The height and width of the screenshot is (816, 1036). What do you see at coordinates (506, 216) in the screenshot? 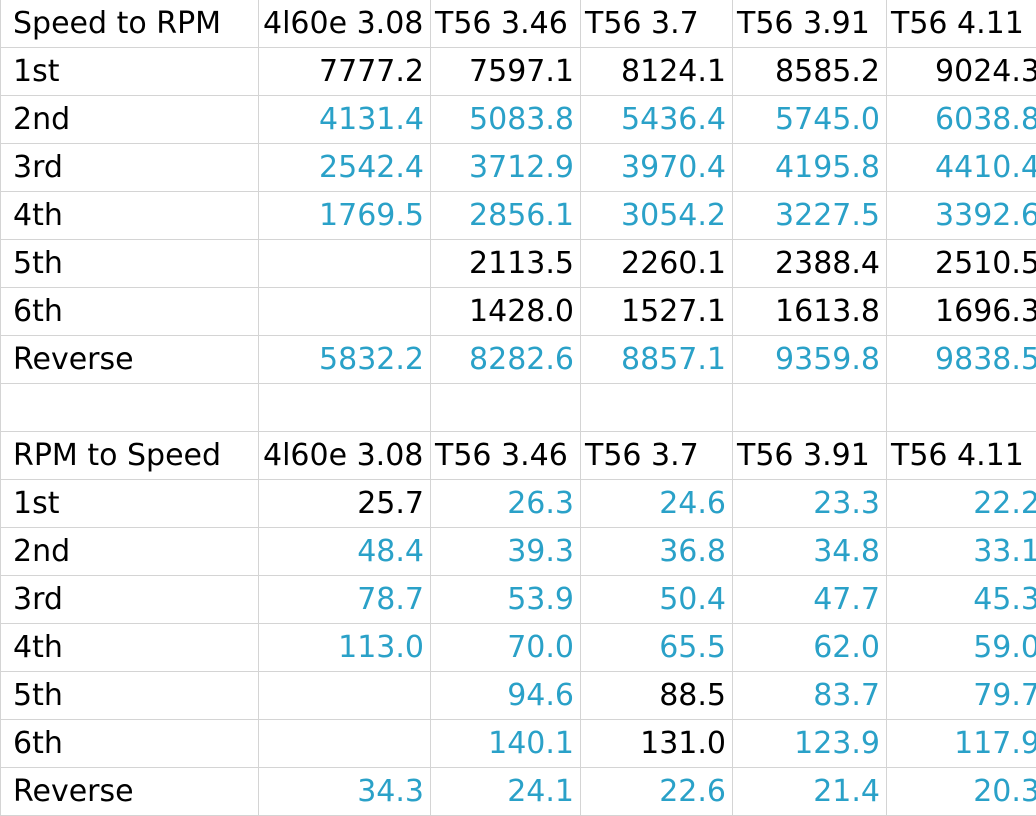
I see `value-cell: 2856.1` at bounding box center [506, 216].